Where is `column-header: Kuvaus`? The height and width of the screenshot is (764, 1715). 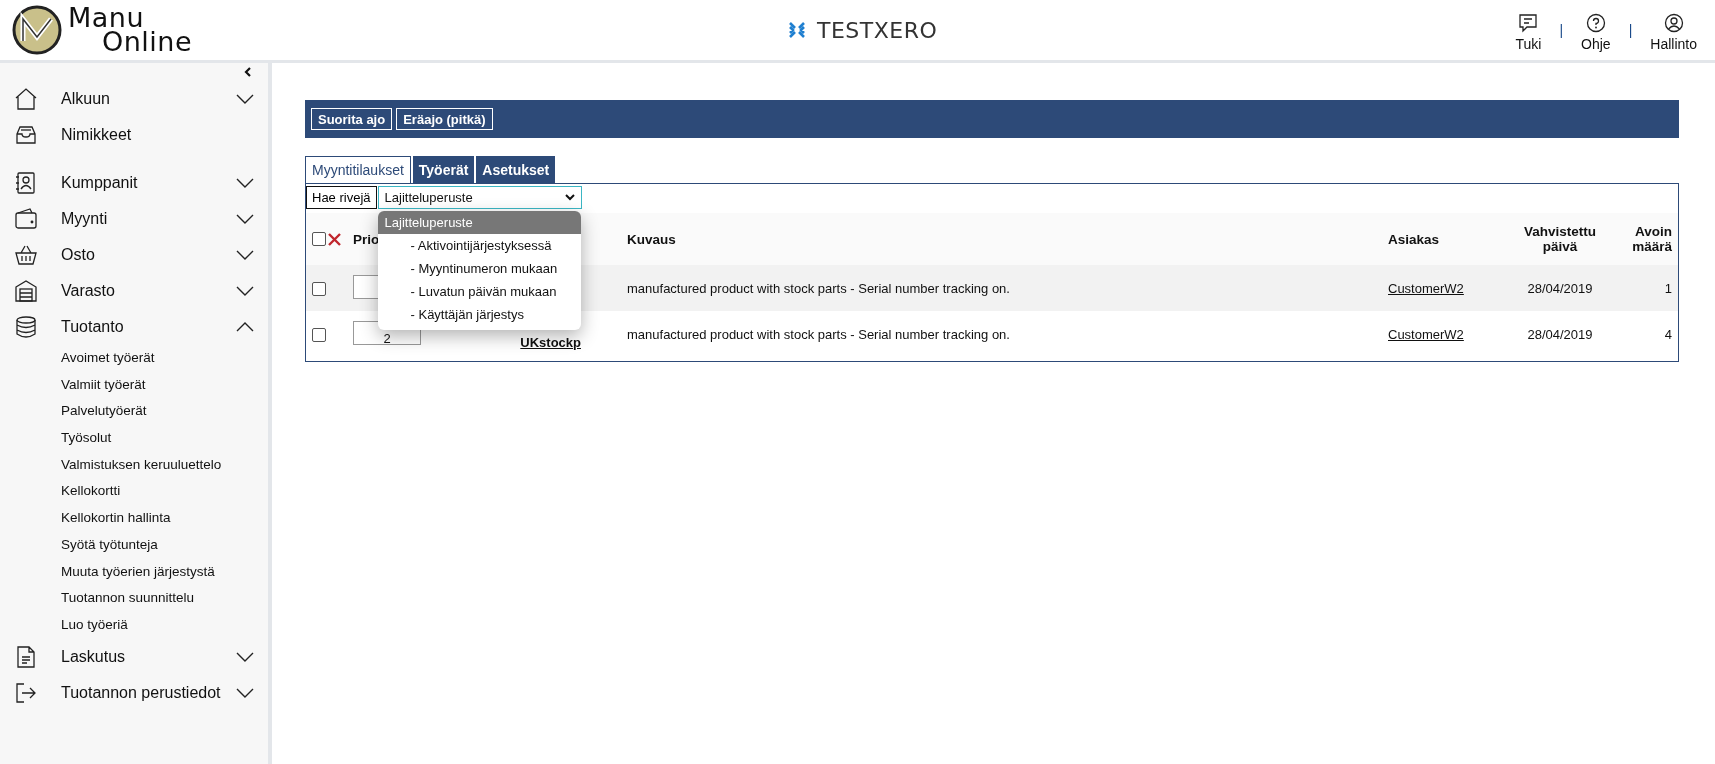 column-header: Kuvaus is located at coordinates (651, 239).